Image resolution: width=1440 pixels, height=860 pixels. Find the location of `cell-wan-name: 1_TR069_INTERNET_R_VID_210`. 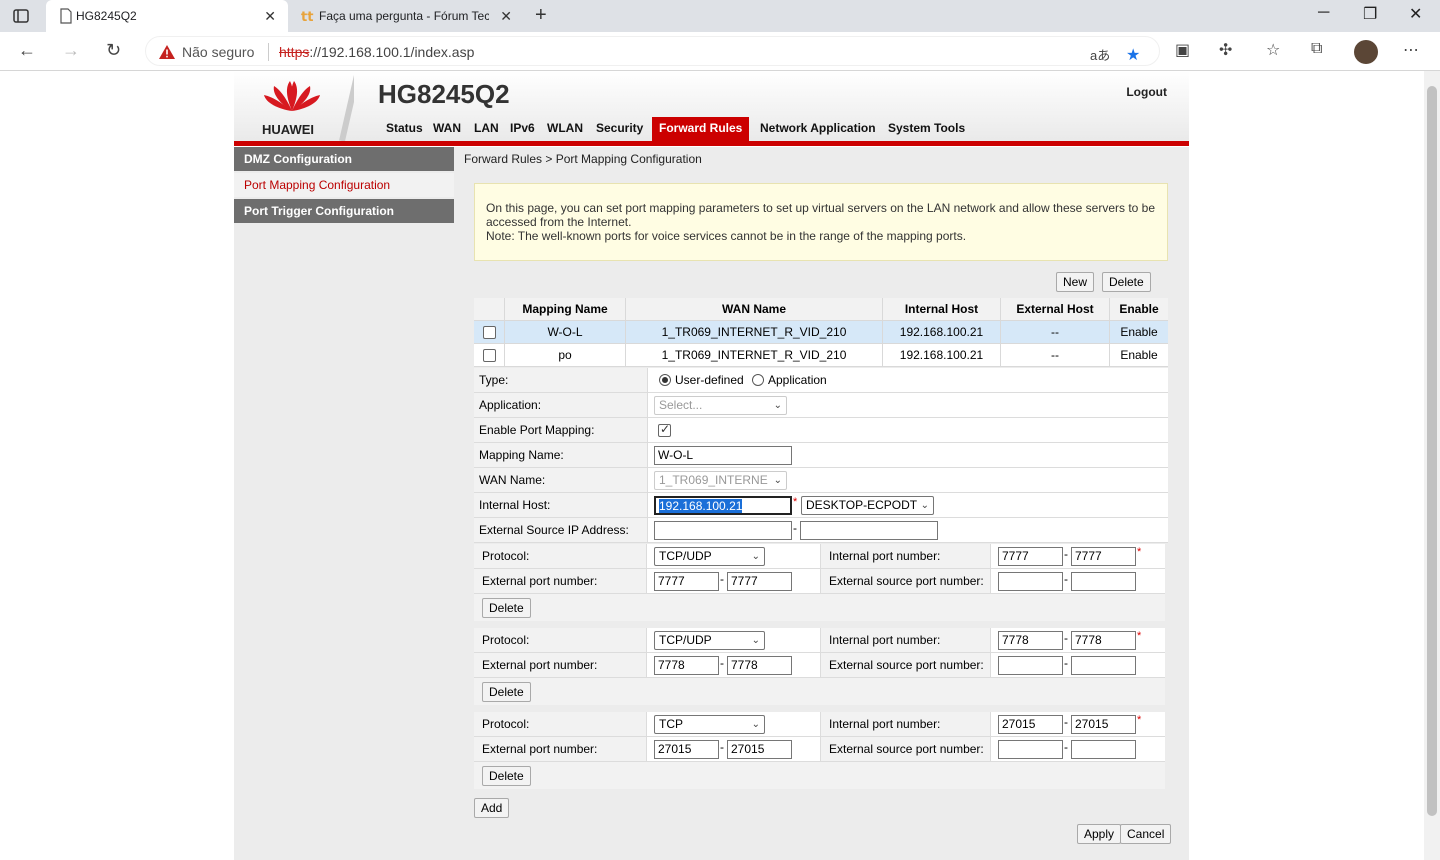

cell-wan-name: 1_TR069_INTERNET_R_VID_210 is located at coordinates (754, 332).